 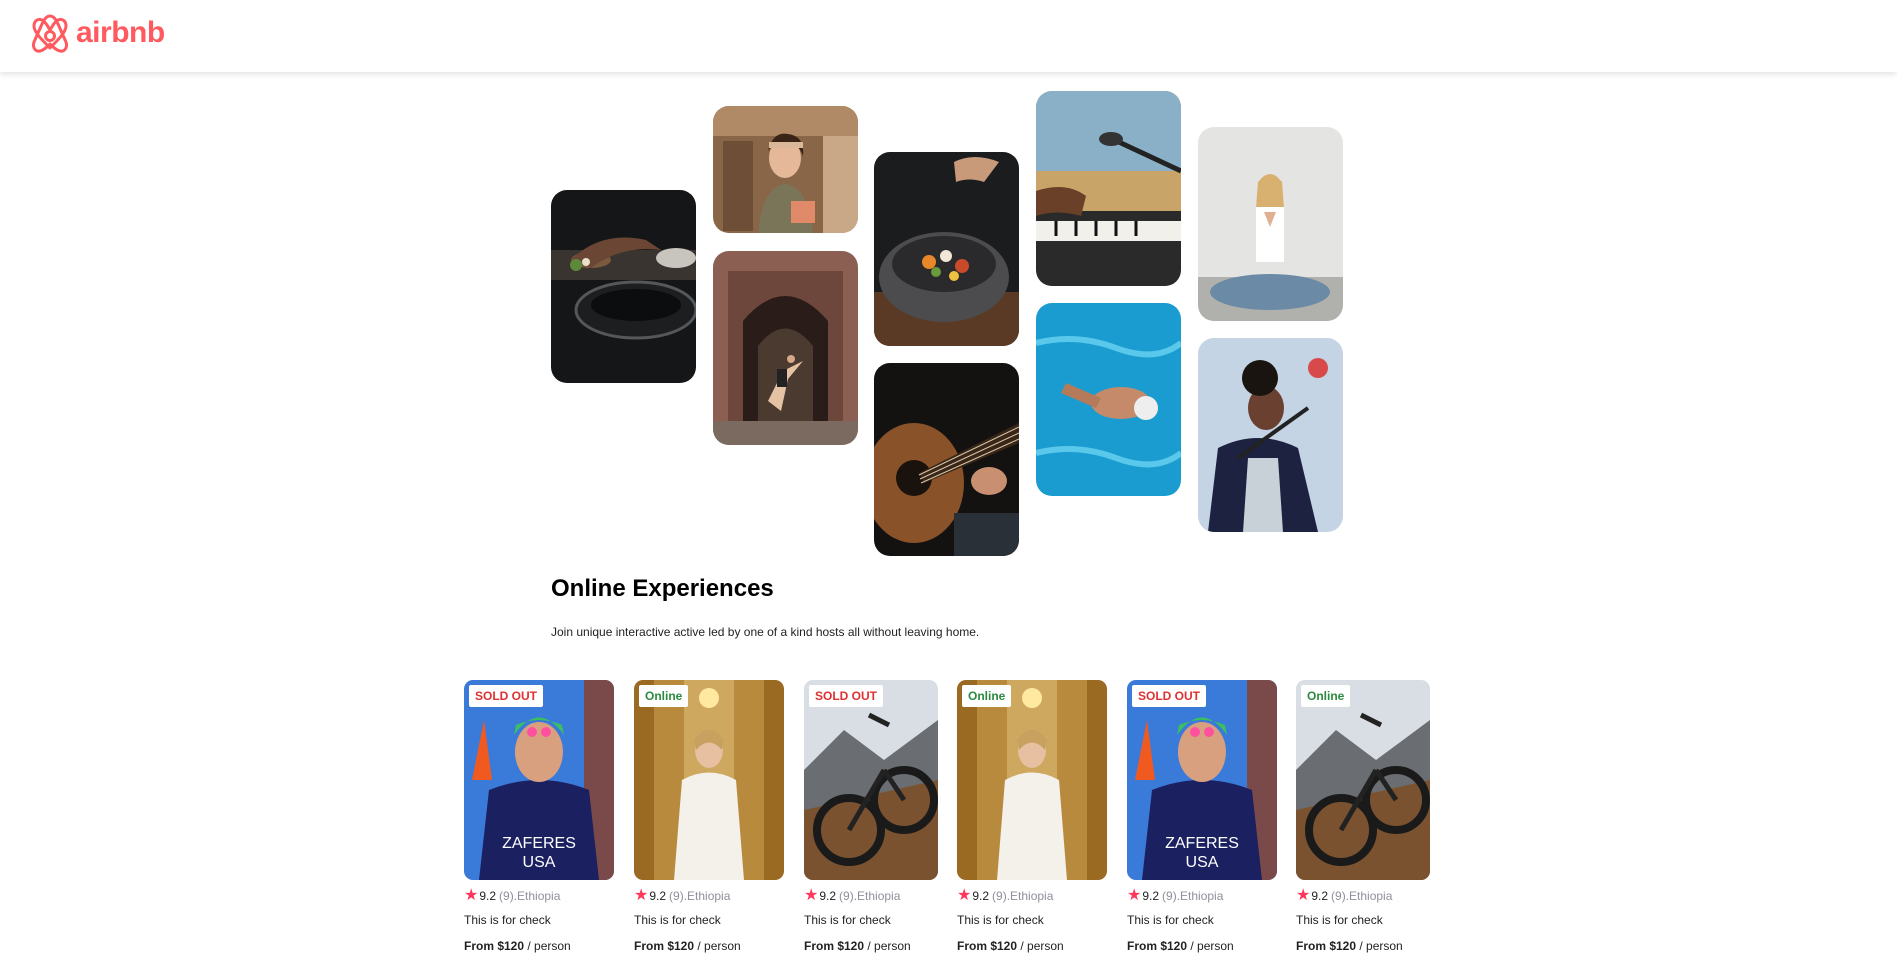 I want to click on airbnb-logo: airbnb, so click(x=97, y=33).